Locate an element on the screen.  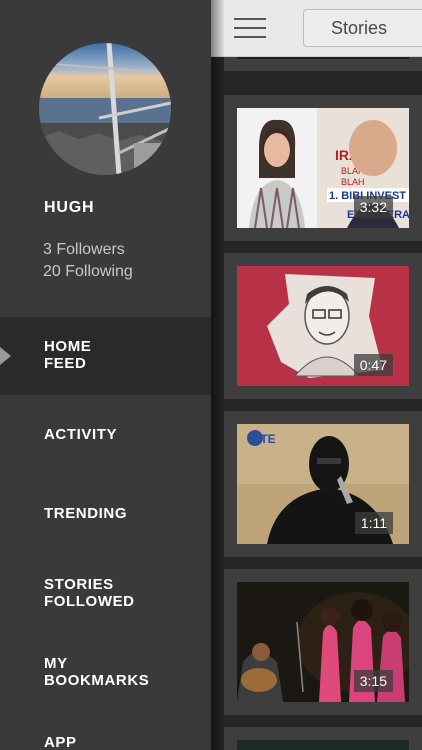
stories-button: Stories is located at coordinates (362, 28).